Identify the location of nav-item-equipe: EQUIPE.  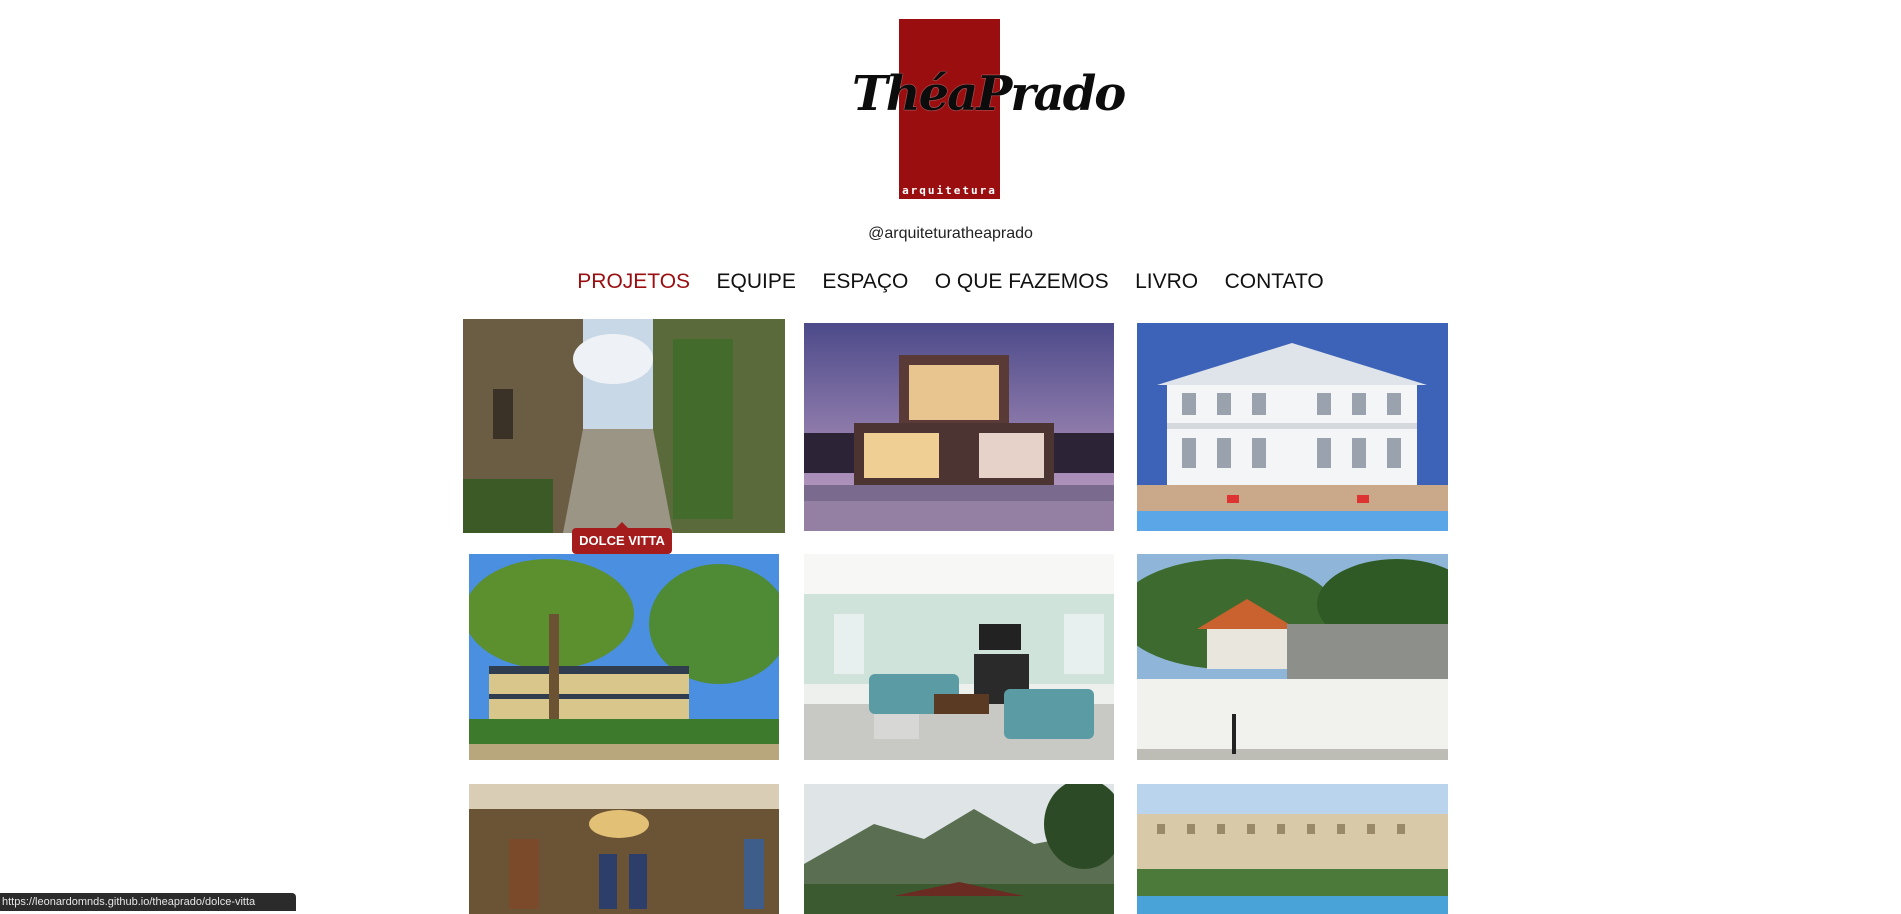
(756, 282).